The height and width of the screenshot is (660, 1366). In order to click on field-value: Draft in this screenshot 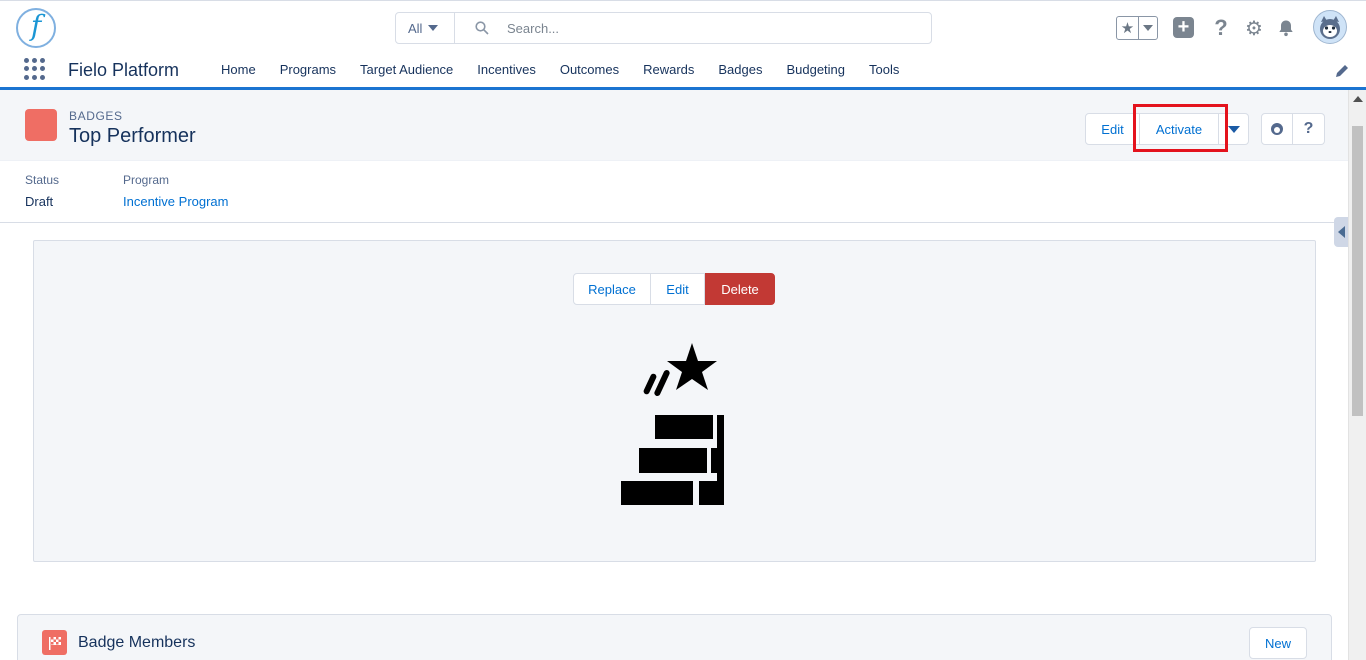, I will do `click(39, 201)`.